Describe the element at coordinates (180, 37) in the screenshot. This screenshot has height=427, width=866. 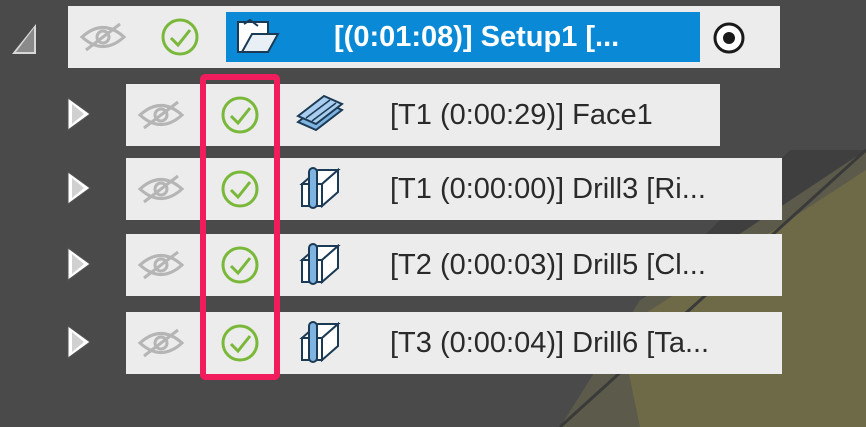
I see `valid-check-icon` at that location.